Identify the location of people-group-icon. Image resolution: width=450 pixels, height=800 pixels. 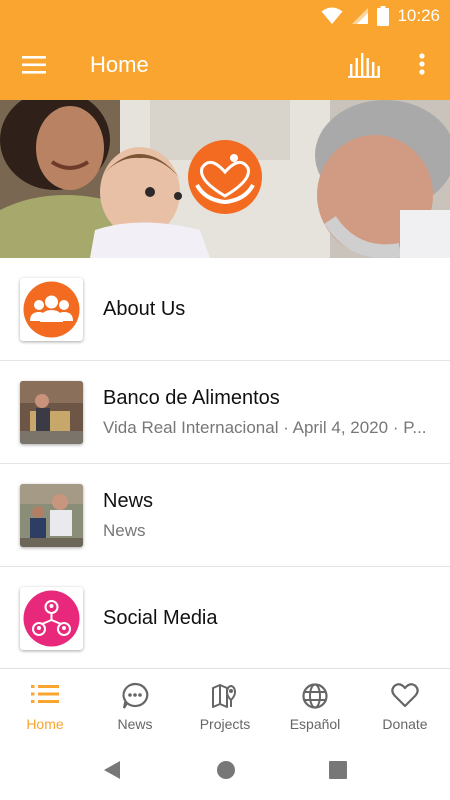
(51, 309).